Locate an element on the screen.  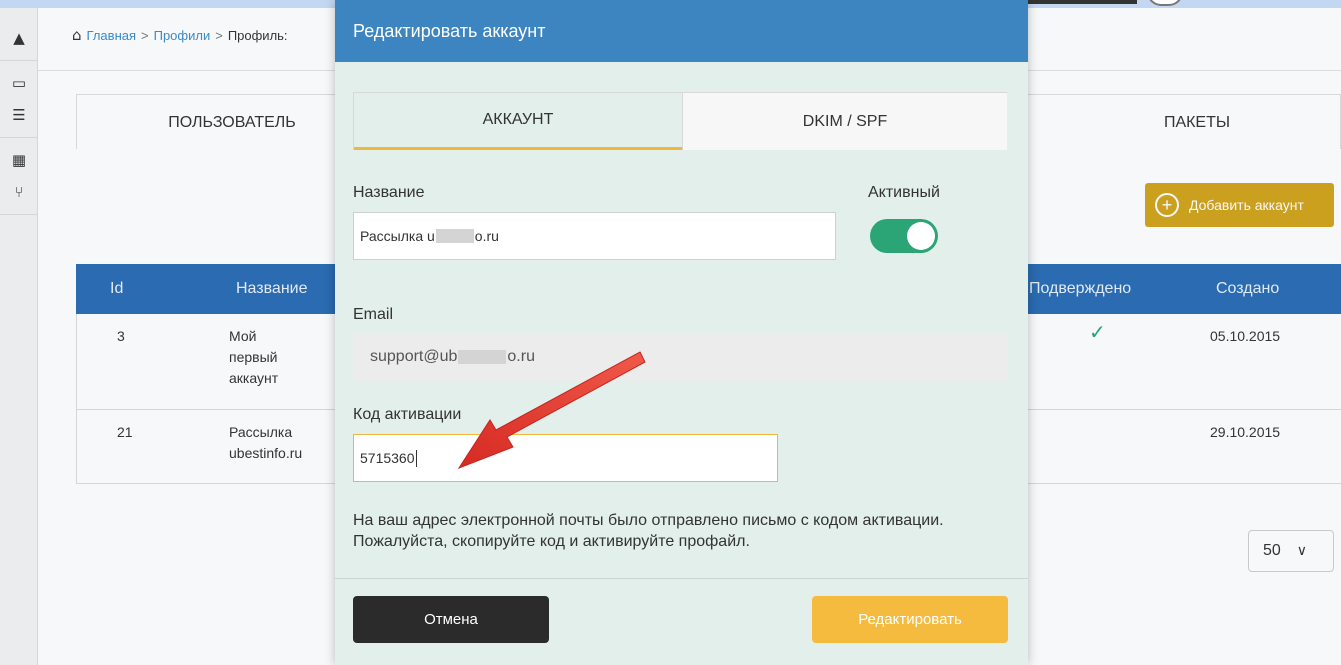
modal-tabs: АККАУНТ DKIM / SPF is located at coordinates (680, 121).